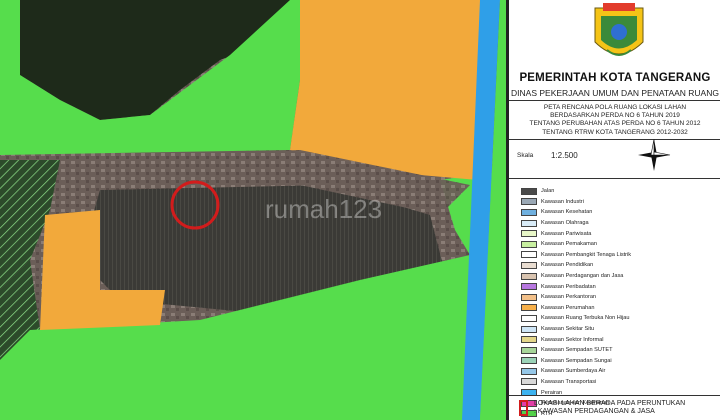  I want to click on legend-item: Kawasan Sektor Informal, so click(619, 339).